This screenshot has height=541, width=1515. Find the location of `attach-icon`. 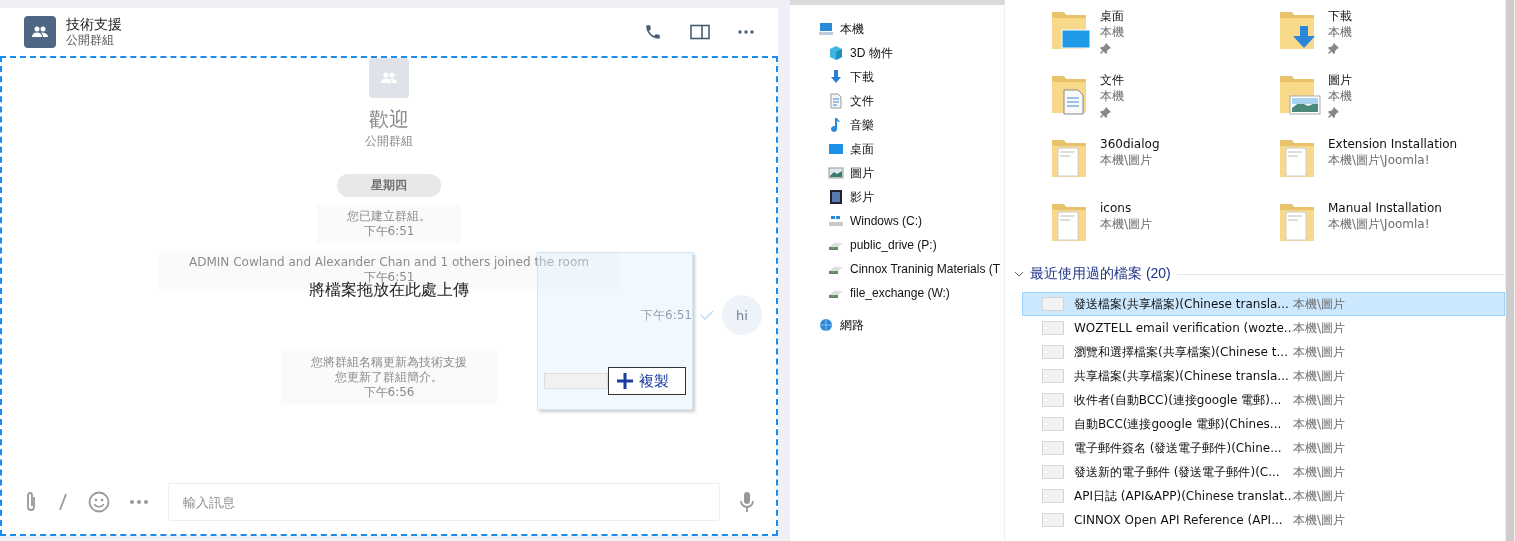

attach-icon is located at coordinates (31, 502).